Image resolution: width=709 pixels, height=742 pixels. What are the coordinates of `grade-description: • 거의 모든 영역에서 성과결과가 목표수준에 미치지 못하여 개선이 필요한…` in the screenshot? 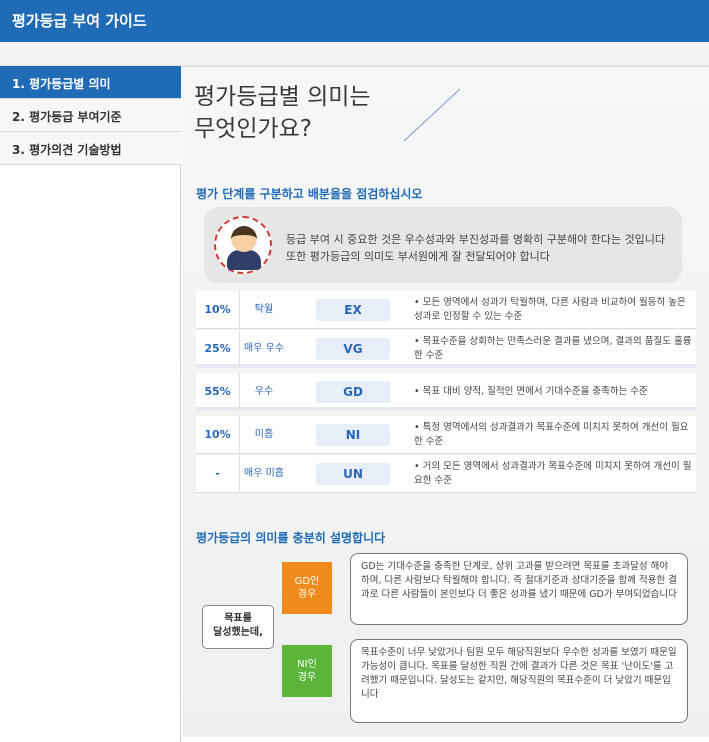 It's located at (553, 473).